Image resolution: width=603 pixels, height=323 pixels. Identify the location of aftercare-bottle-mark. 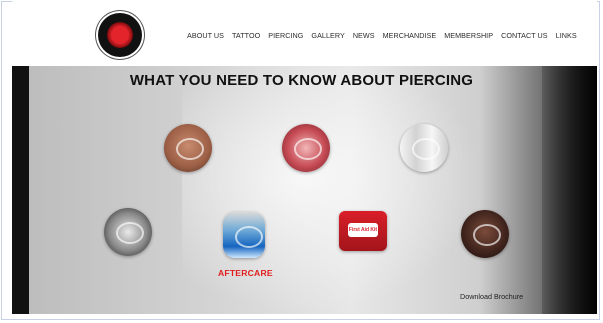
(249, 237).